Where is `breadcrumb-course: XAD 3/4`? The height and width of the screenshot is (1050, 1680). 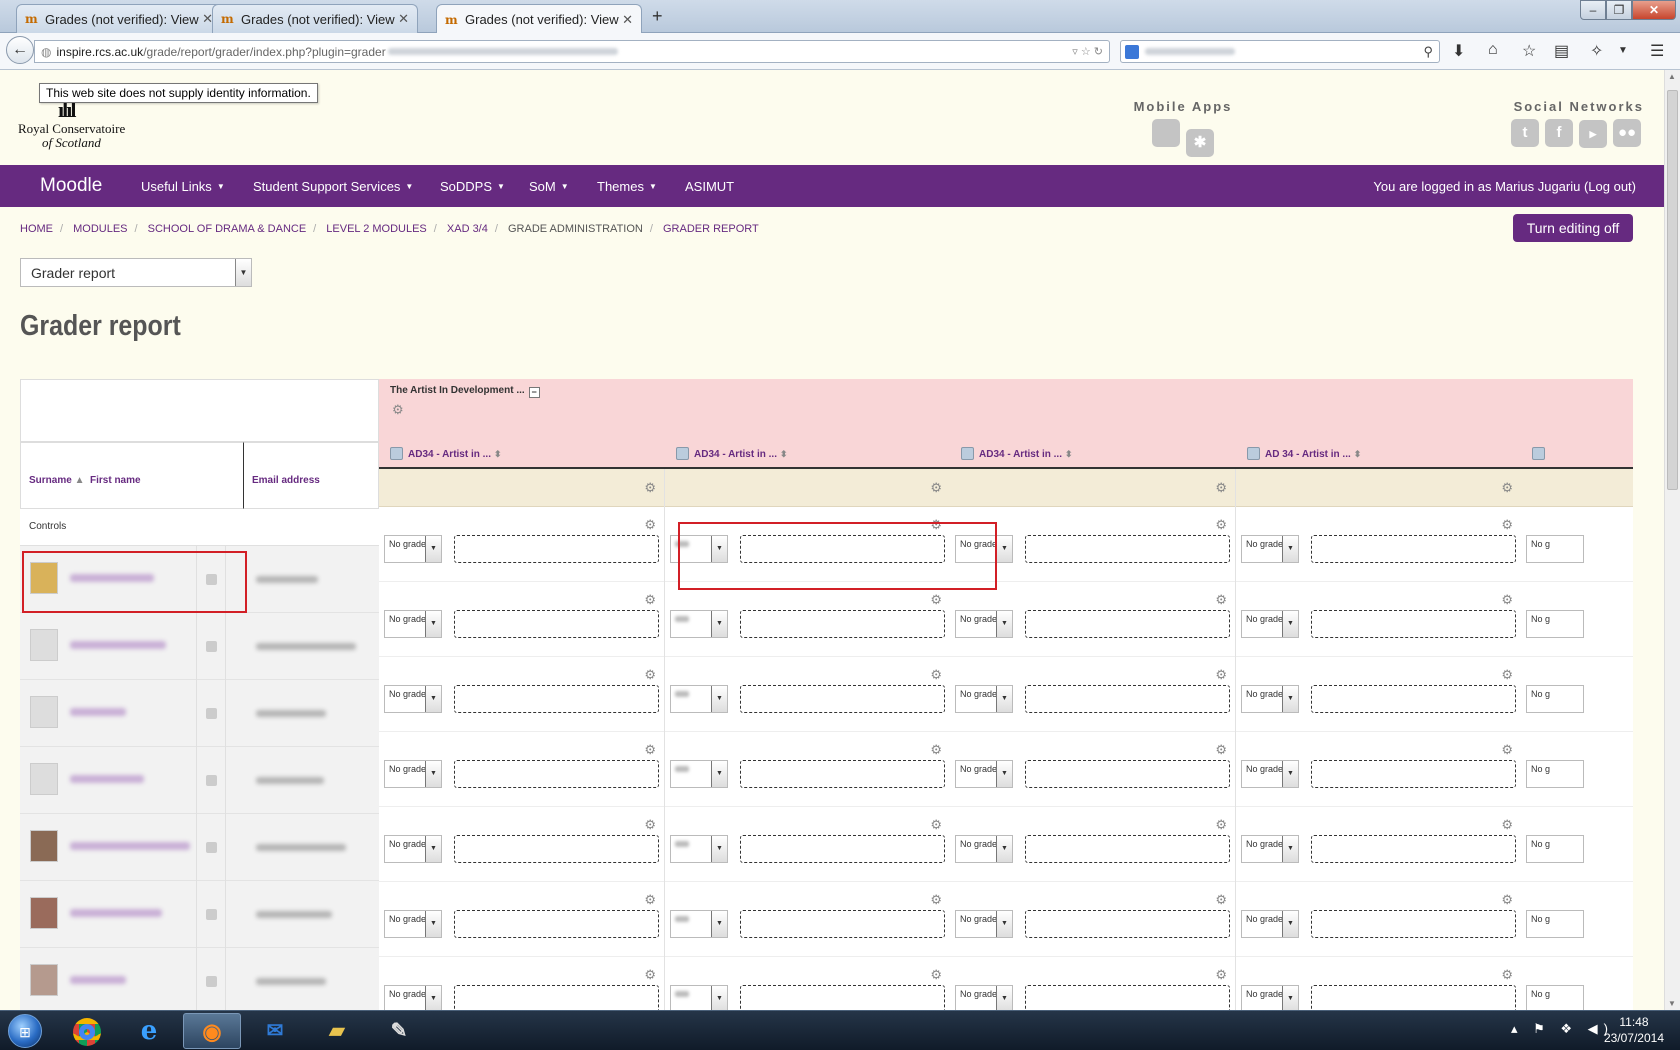
breadcrumb-course: XAD 3/4 is located at coordinates (467, 229).